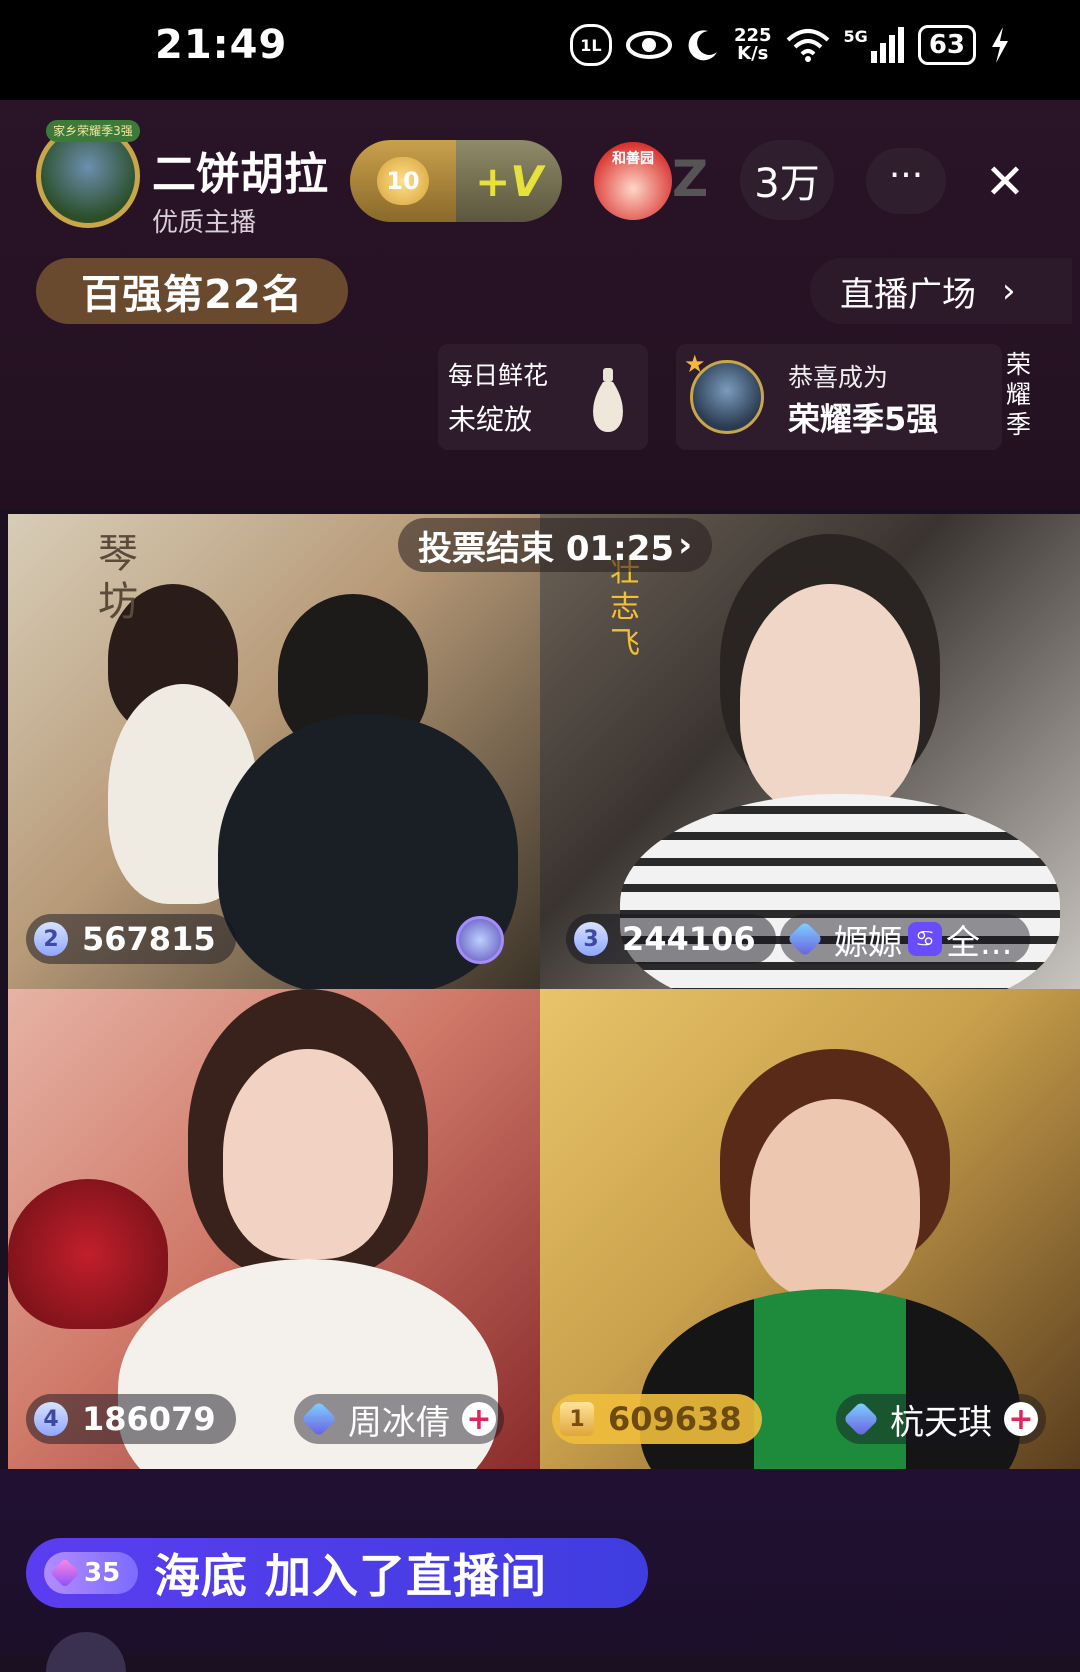  Describe the element at coordinates (240, 170) in the screenshot. I see `host-name: 二饼胡拉` at that location.